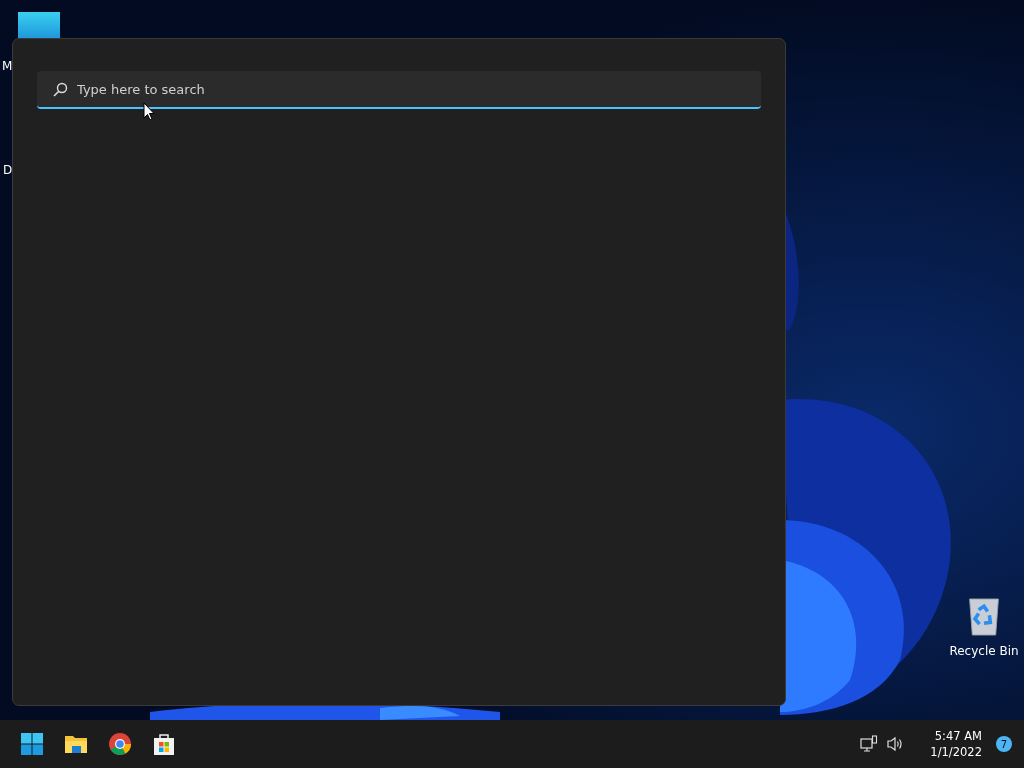 This screenshot has width=1024, height=768. Describe the element at coordinates (32, 744) in the screenshot. I see `start-icon` at that location.